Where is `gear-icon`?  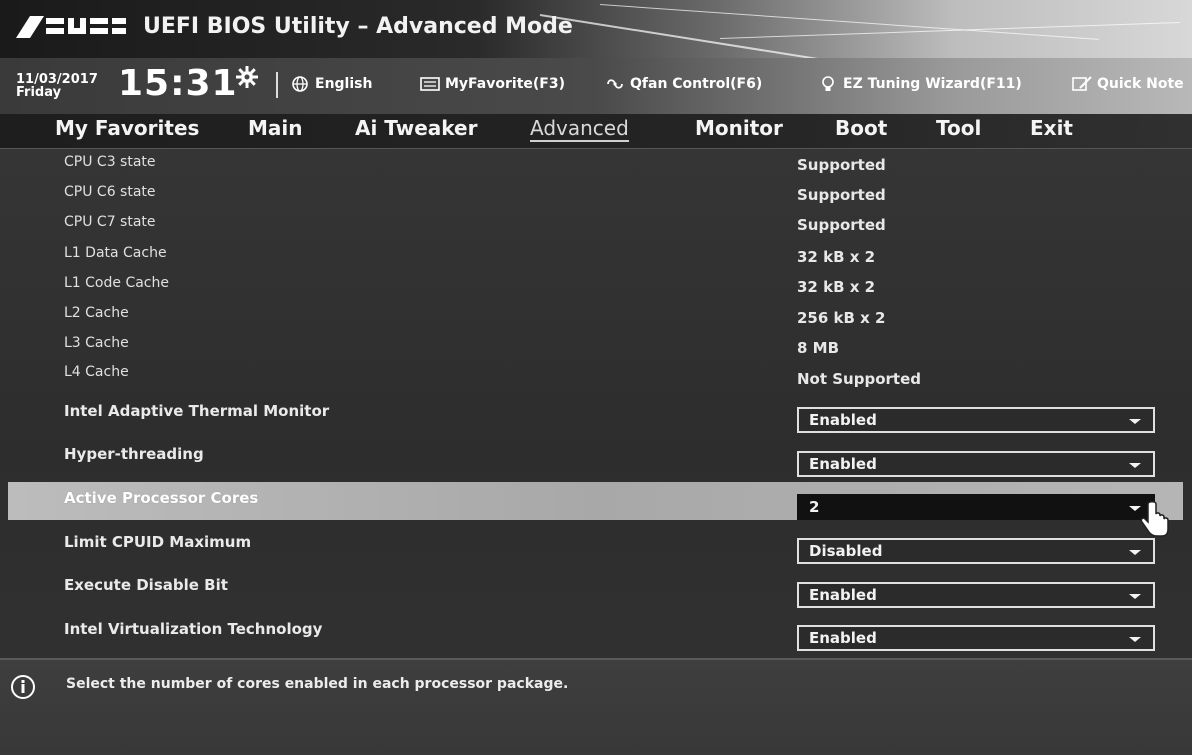 gear-icon is located at coordinates (247, 77).